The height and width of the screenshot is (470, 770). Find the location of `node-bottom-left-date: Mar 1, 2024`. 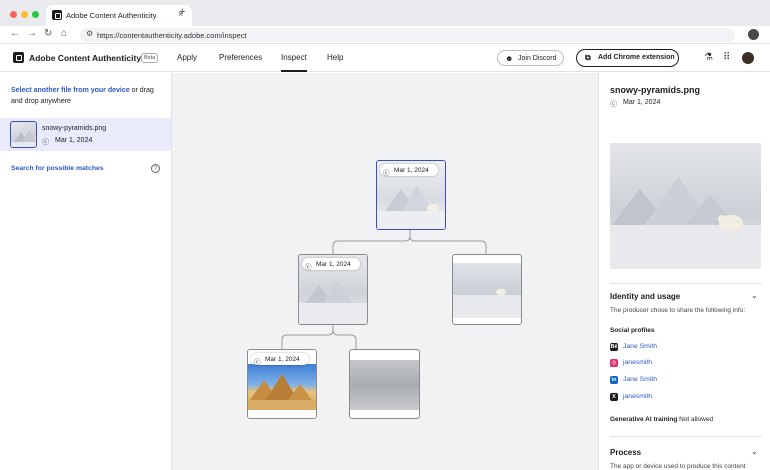

node-bottom-left-date: Mar 1, 2024 is located at coordinates (282, 359).